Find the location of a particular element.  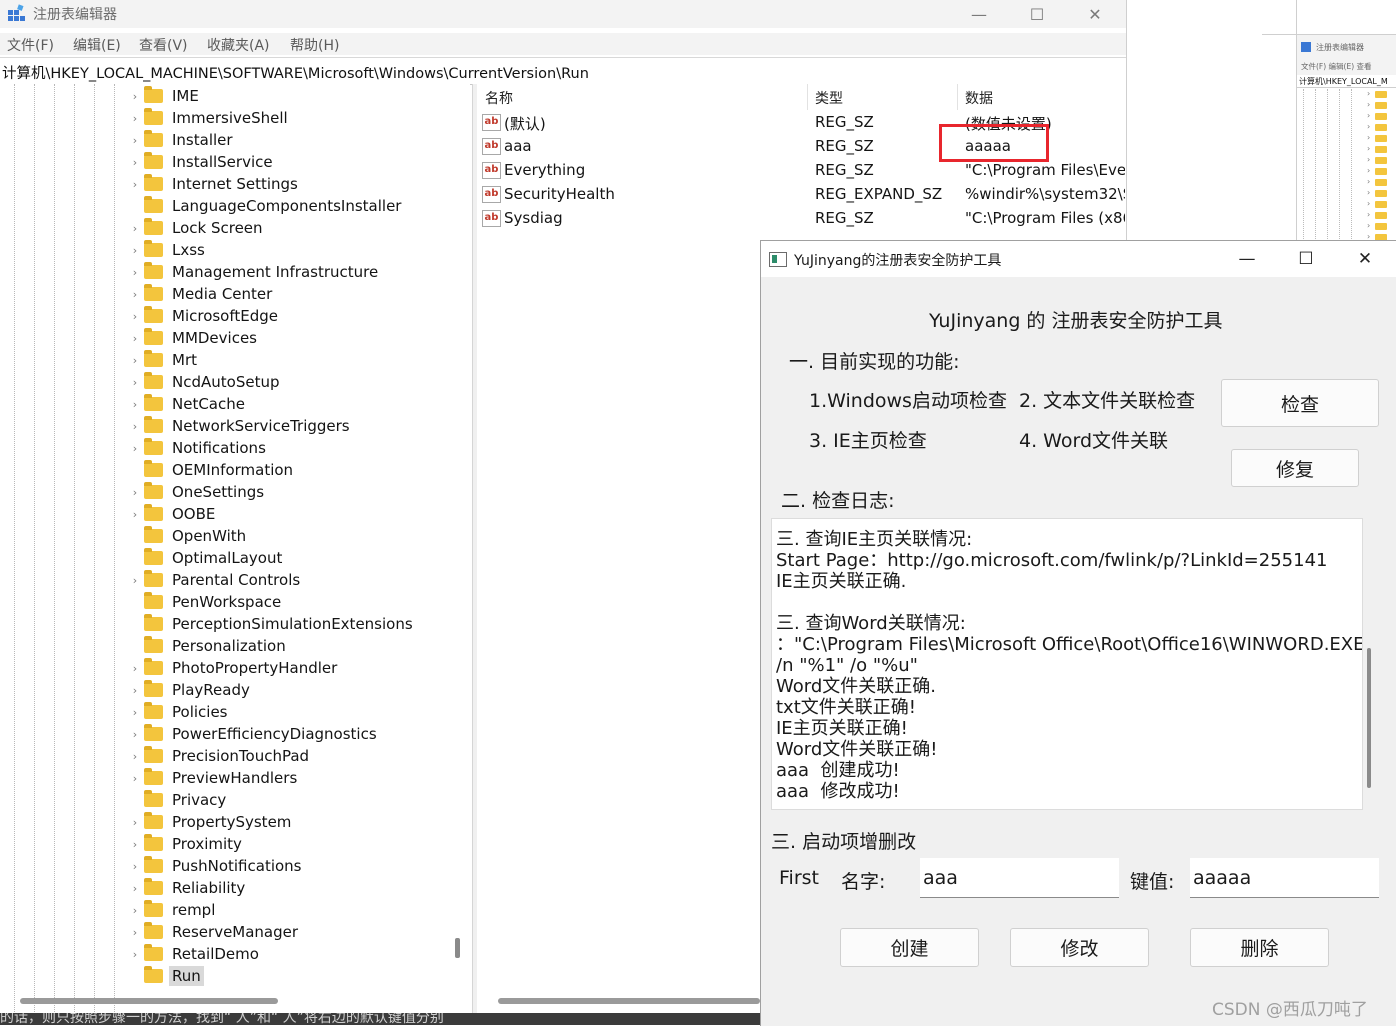

tree-item: OEMInformation is located at coordinates (212, 470).